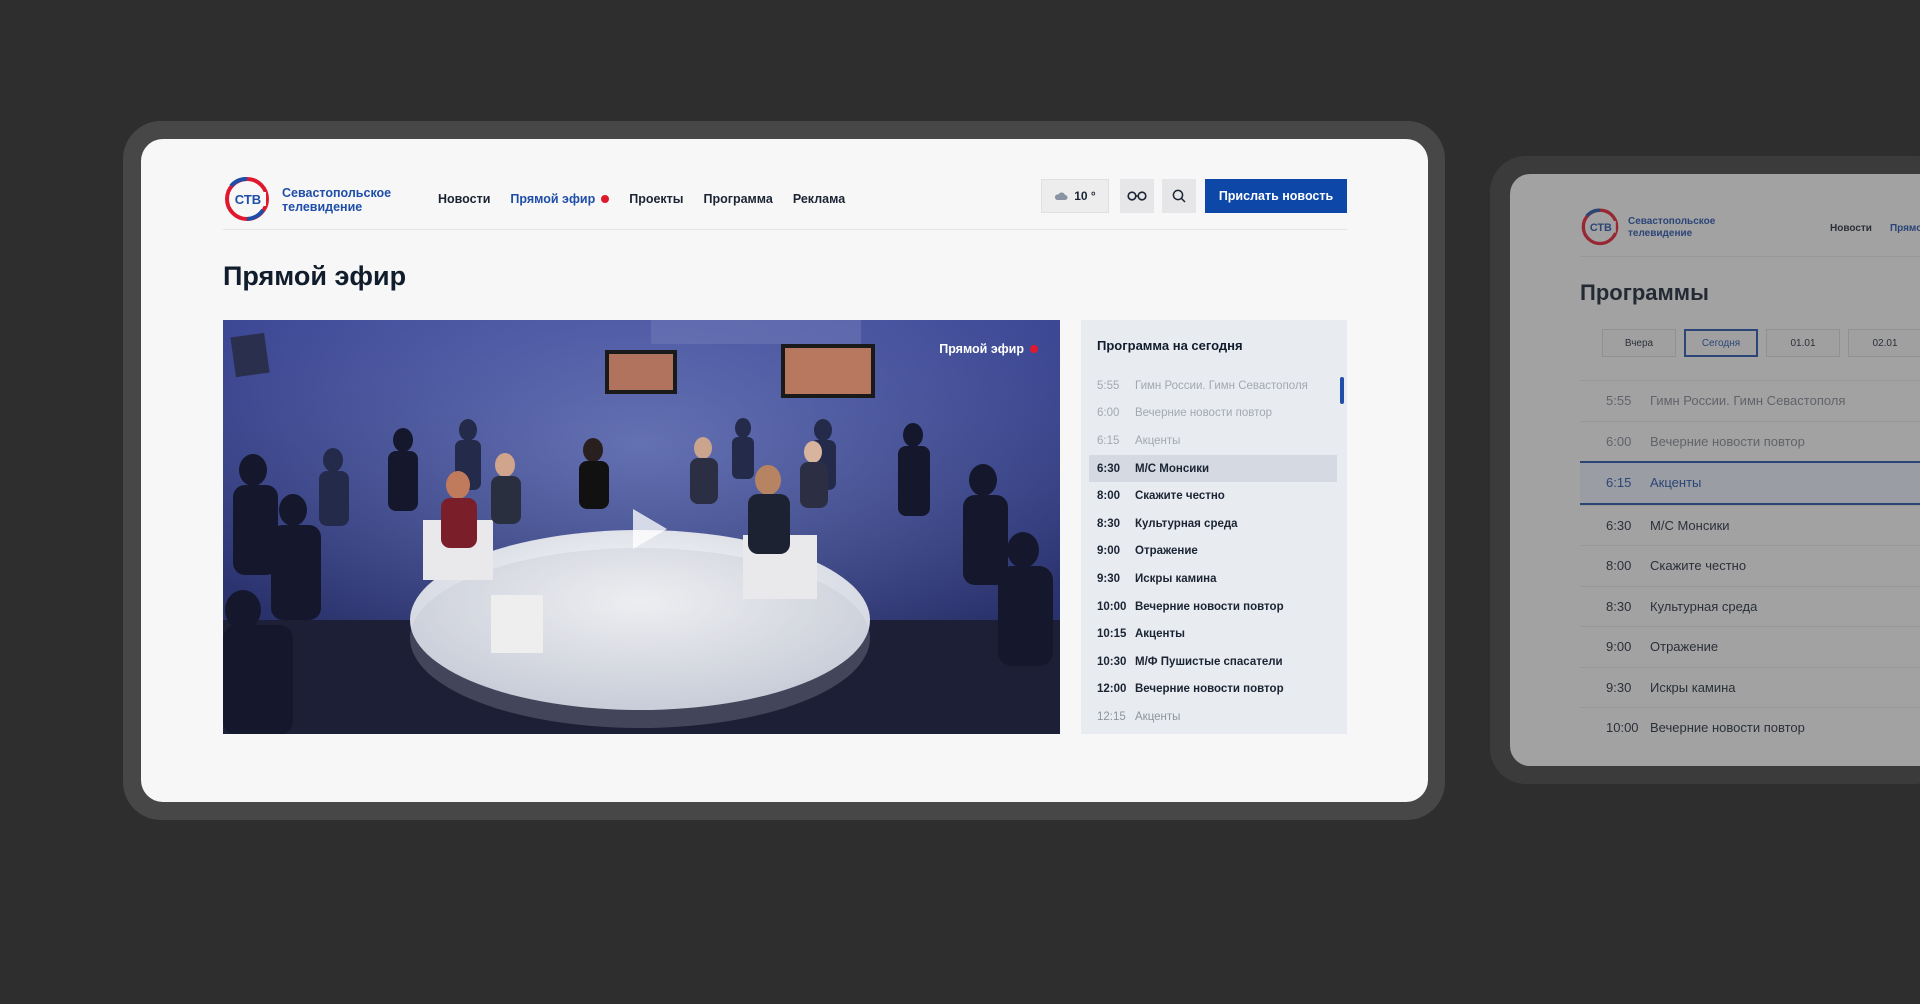  What do you see at coordinates (1276, 196) in the screenshot?
I see `send-news-button: Прислать новость` at bounding box center [1276, 196].